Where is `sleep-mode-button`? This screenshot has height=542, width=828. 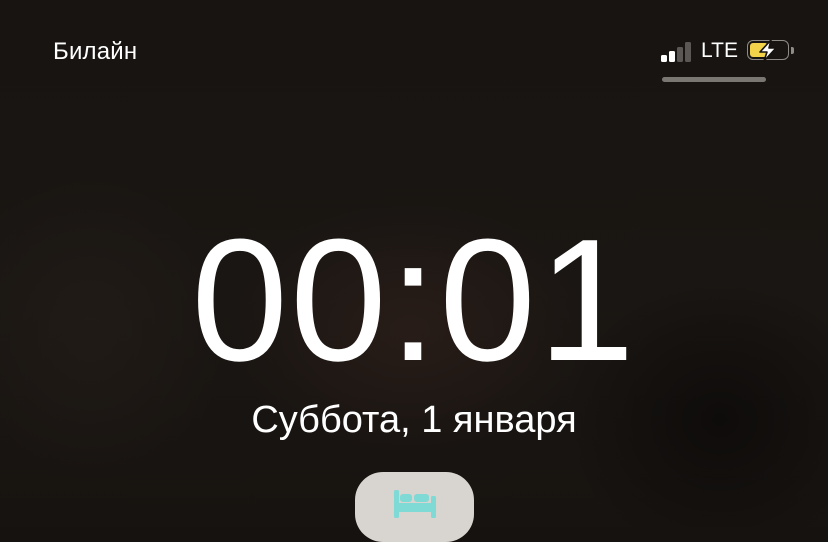
sleep-mode-button is located at coordinates (414, 507).